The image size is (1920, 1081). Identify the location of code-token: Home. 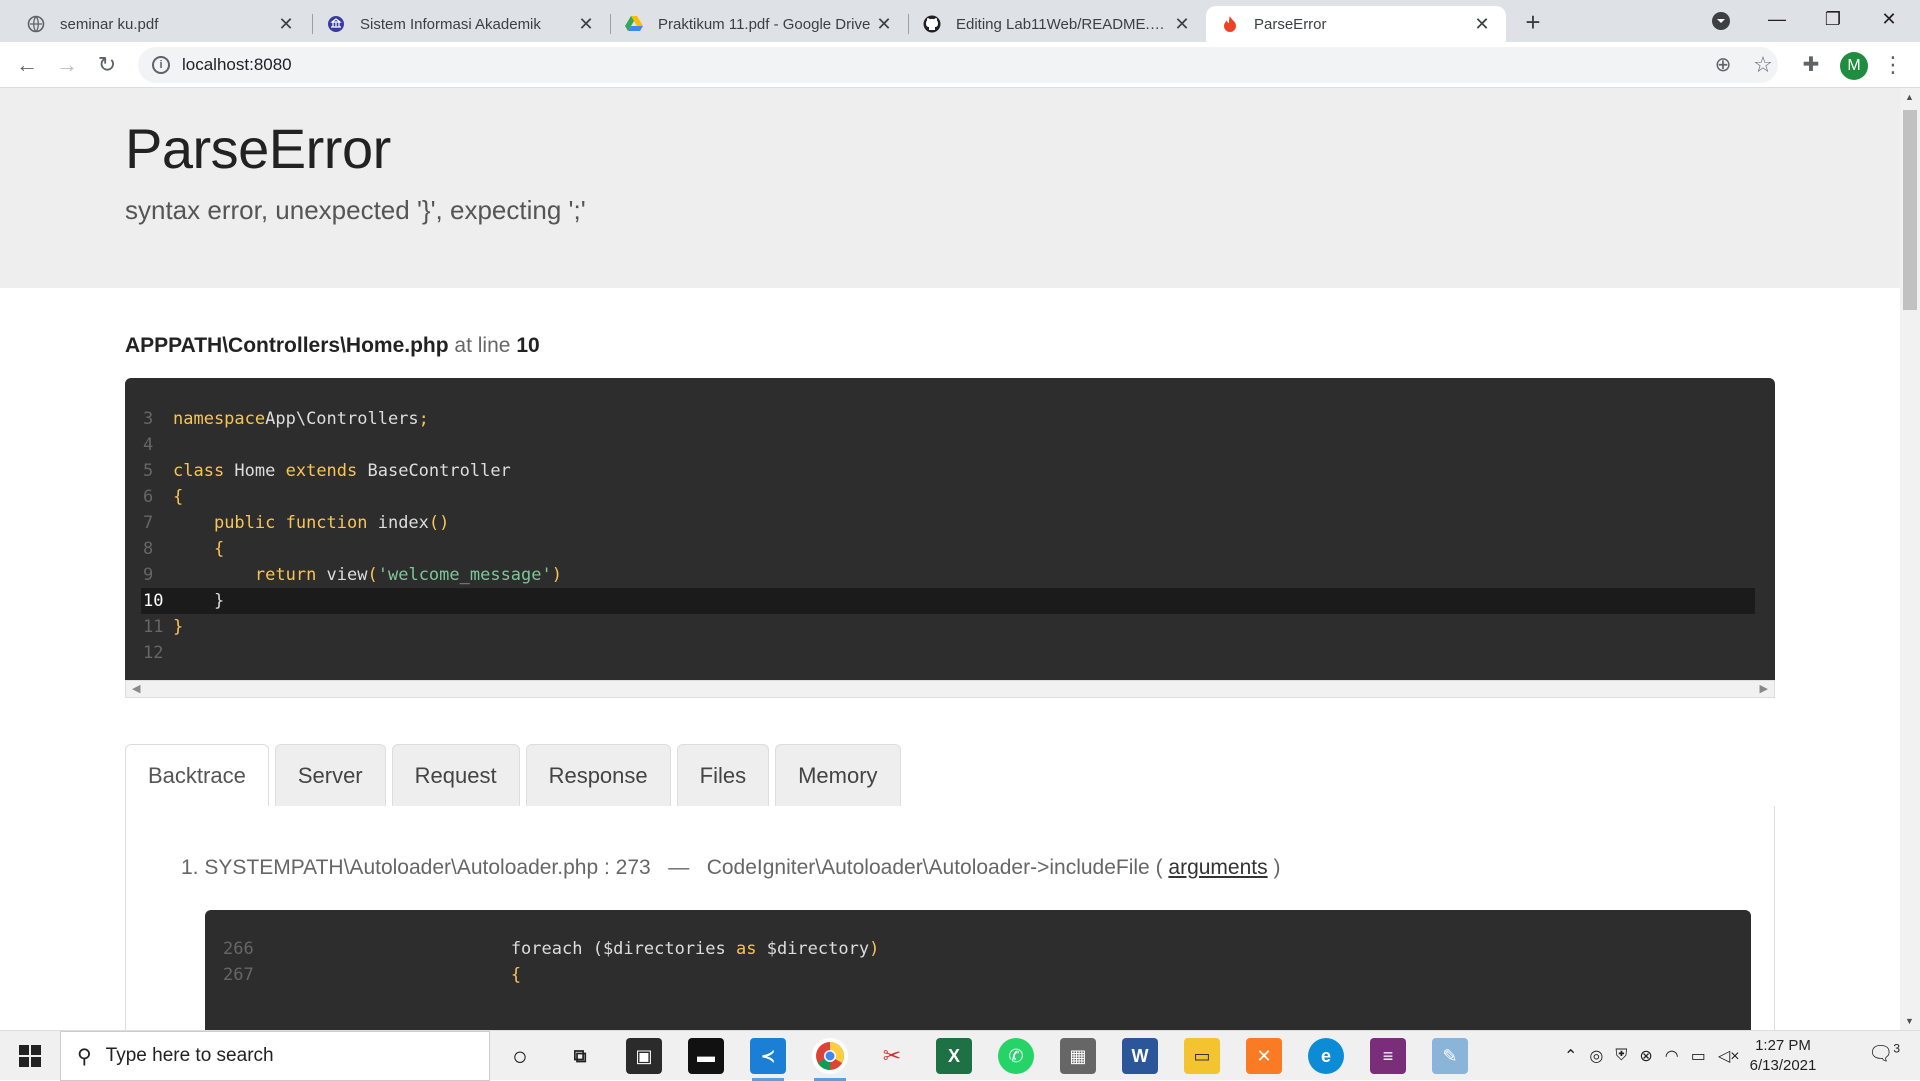
(255, 471).